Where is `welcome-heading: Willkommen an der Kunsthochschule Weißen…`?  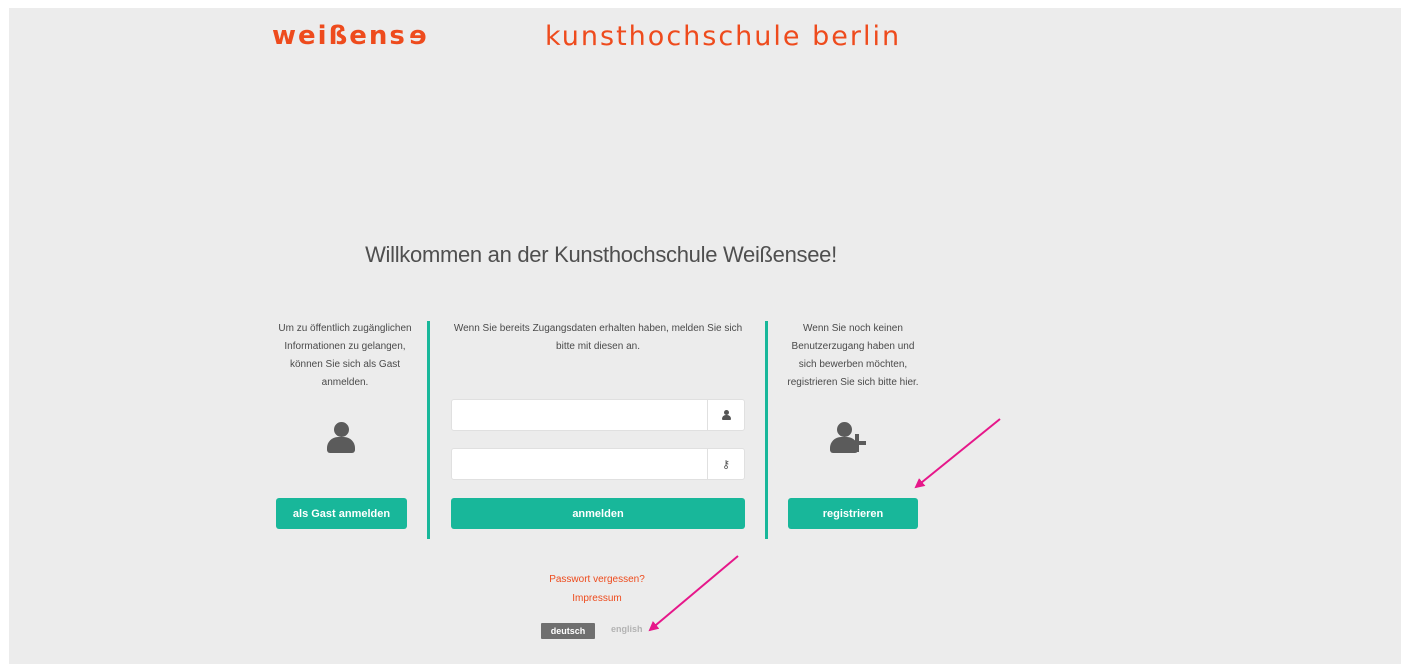
welcome-heading: Willkommen an der Kunsthochschule Weißen… is located at coordinates (601, 254).